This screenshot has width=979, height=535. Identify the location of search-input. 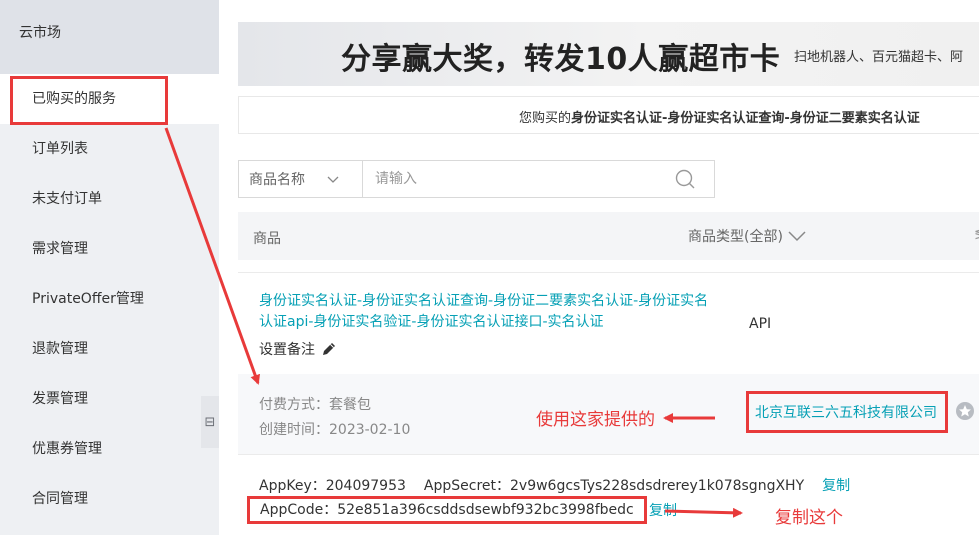
(514, 179).